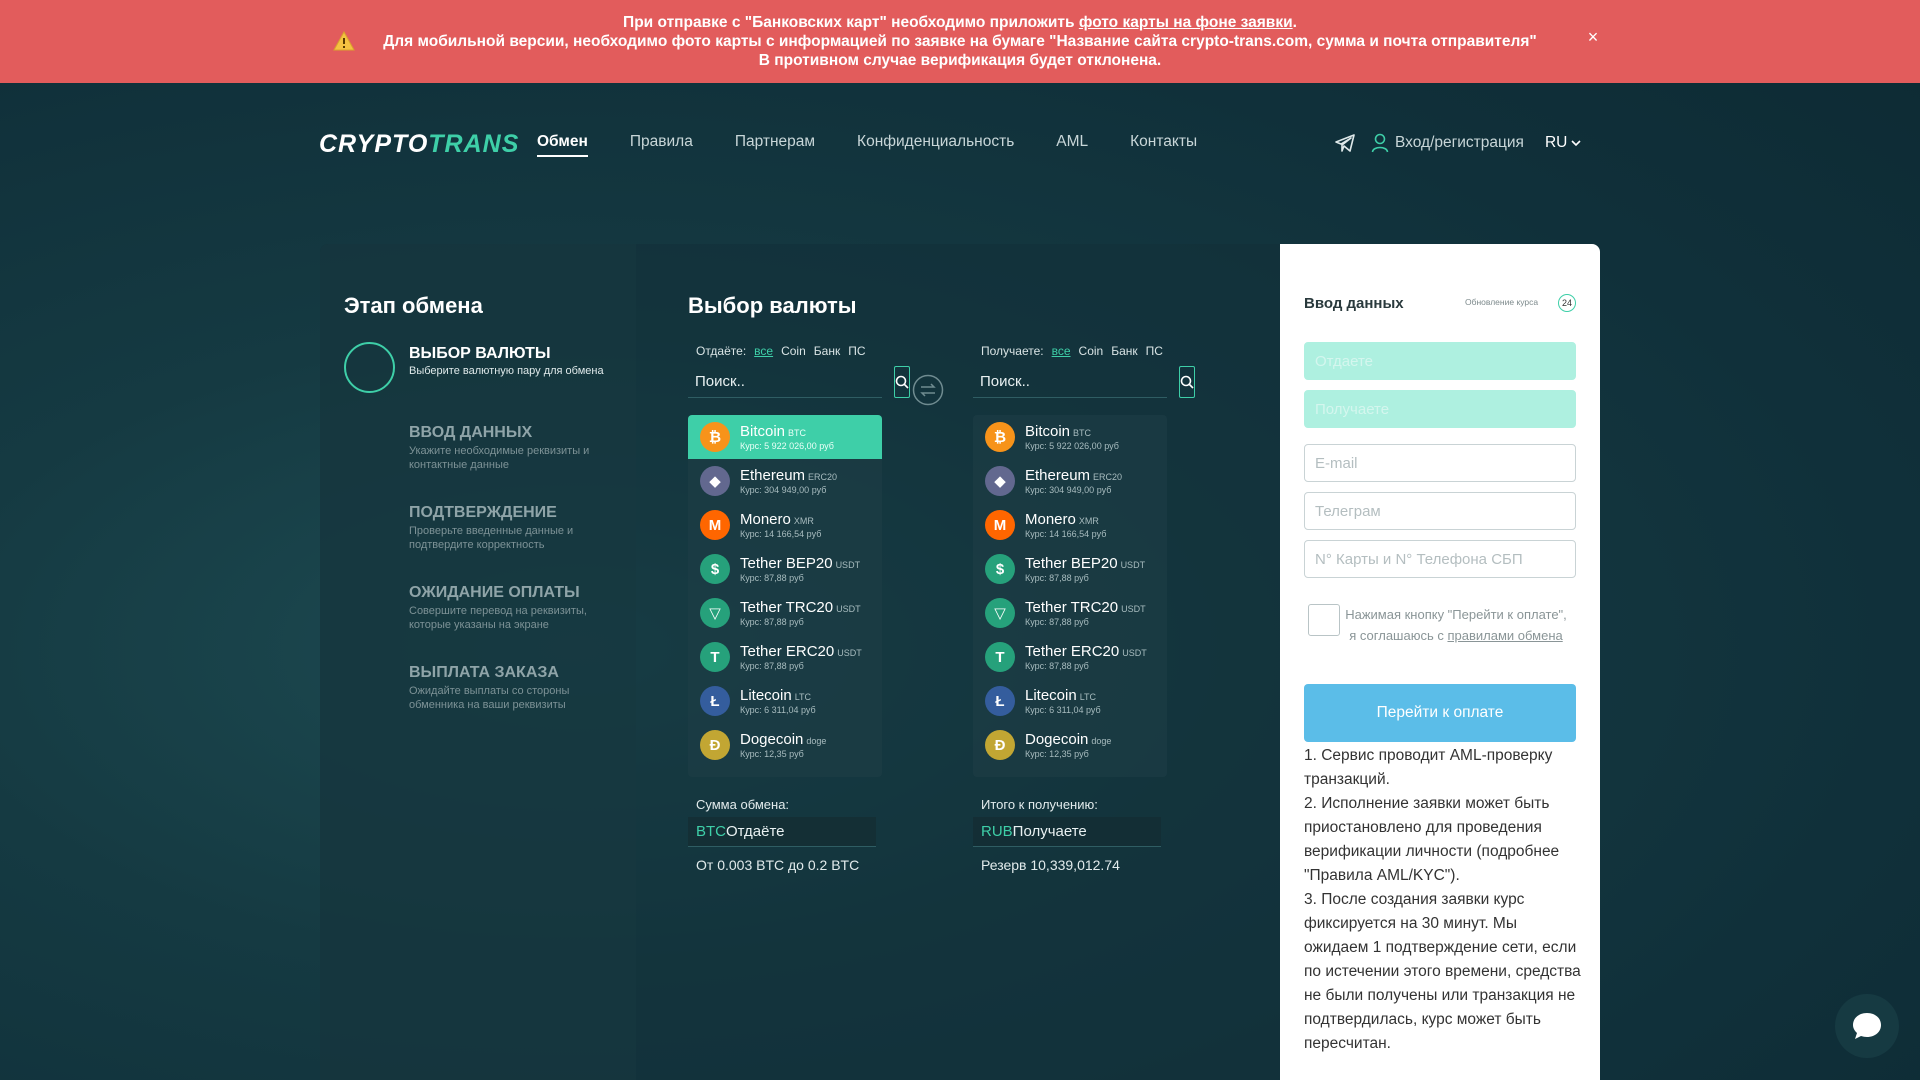 Image resolution: width=1920 pixels, height=1080 pixels. I want to click on nav-privacy: Конфиденциальность, so click(935, 145).